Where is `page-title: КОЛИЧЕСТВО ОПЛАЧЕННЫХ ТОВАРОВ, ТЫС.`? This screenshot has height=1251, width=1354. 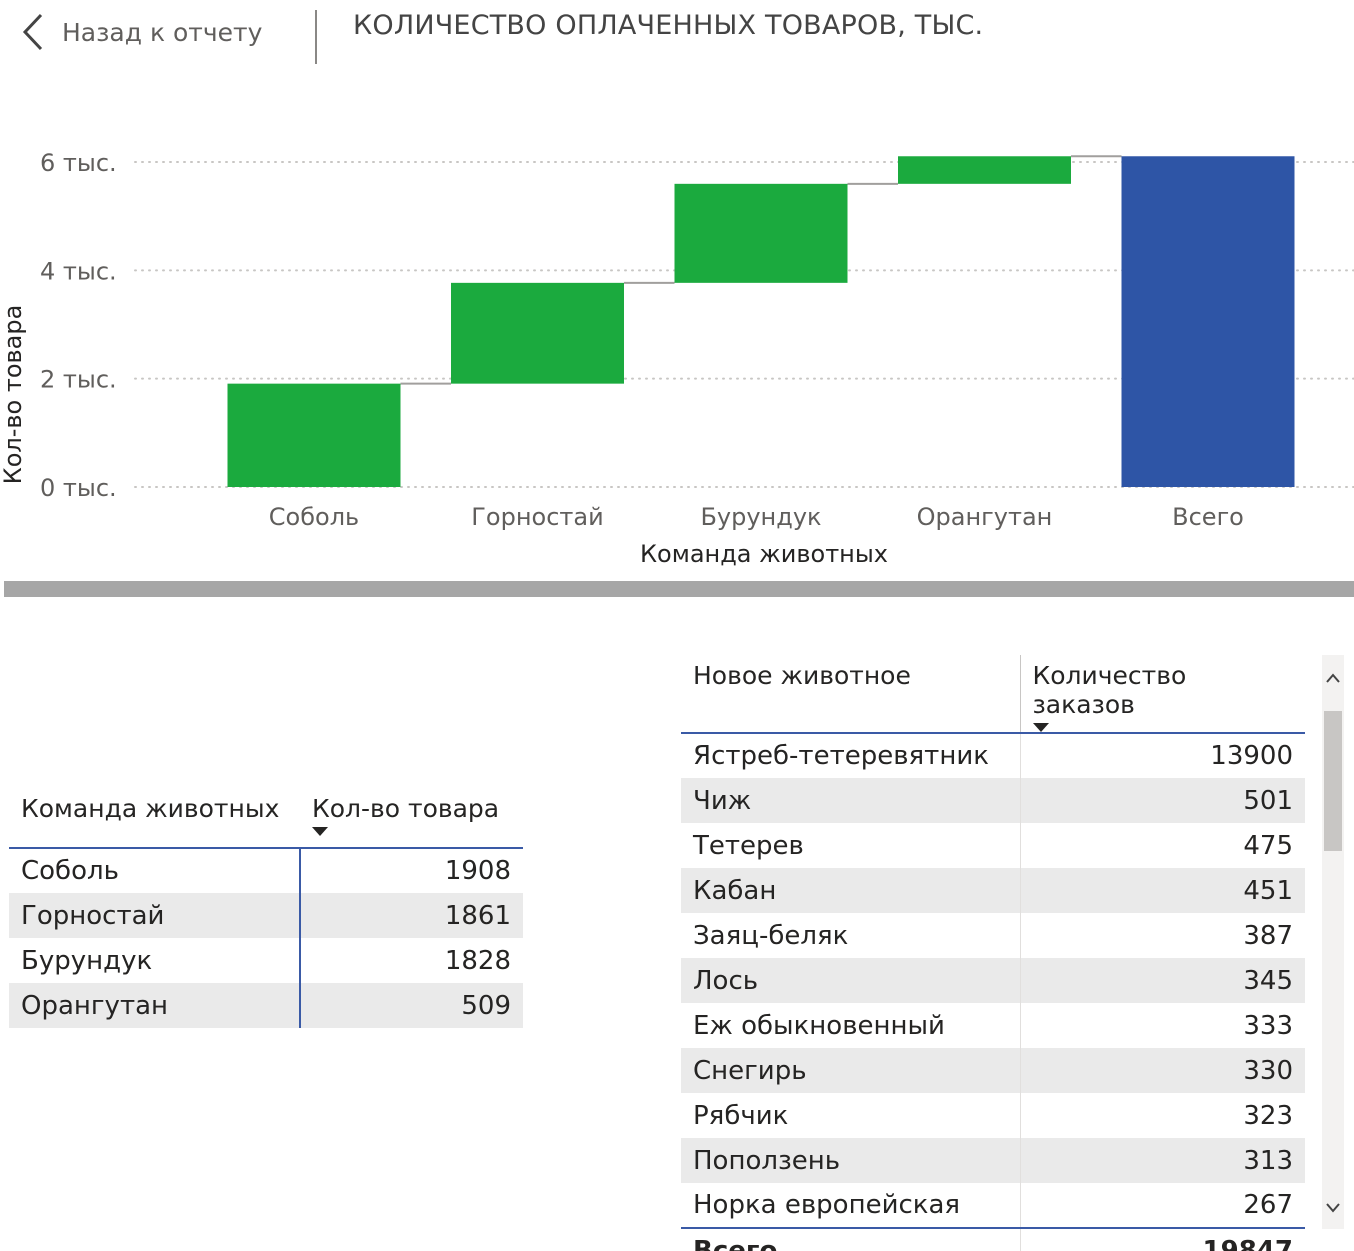 page-title: КОЛИЧЕСТВО ОПЛАЧЕННЫХ ТОВАРОВ, ТЫС. is located at coordinates (668, 25).